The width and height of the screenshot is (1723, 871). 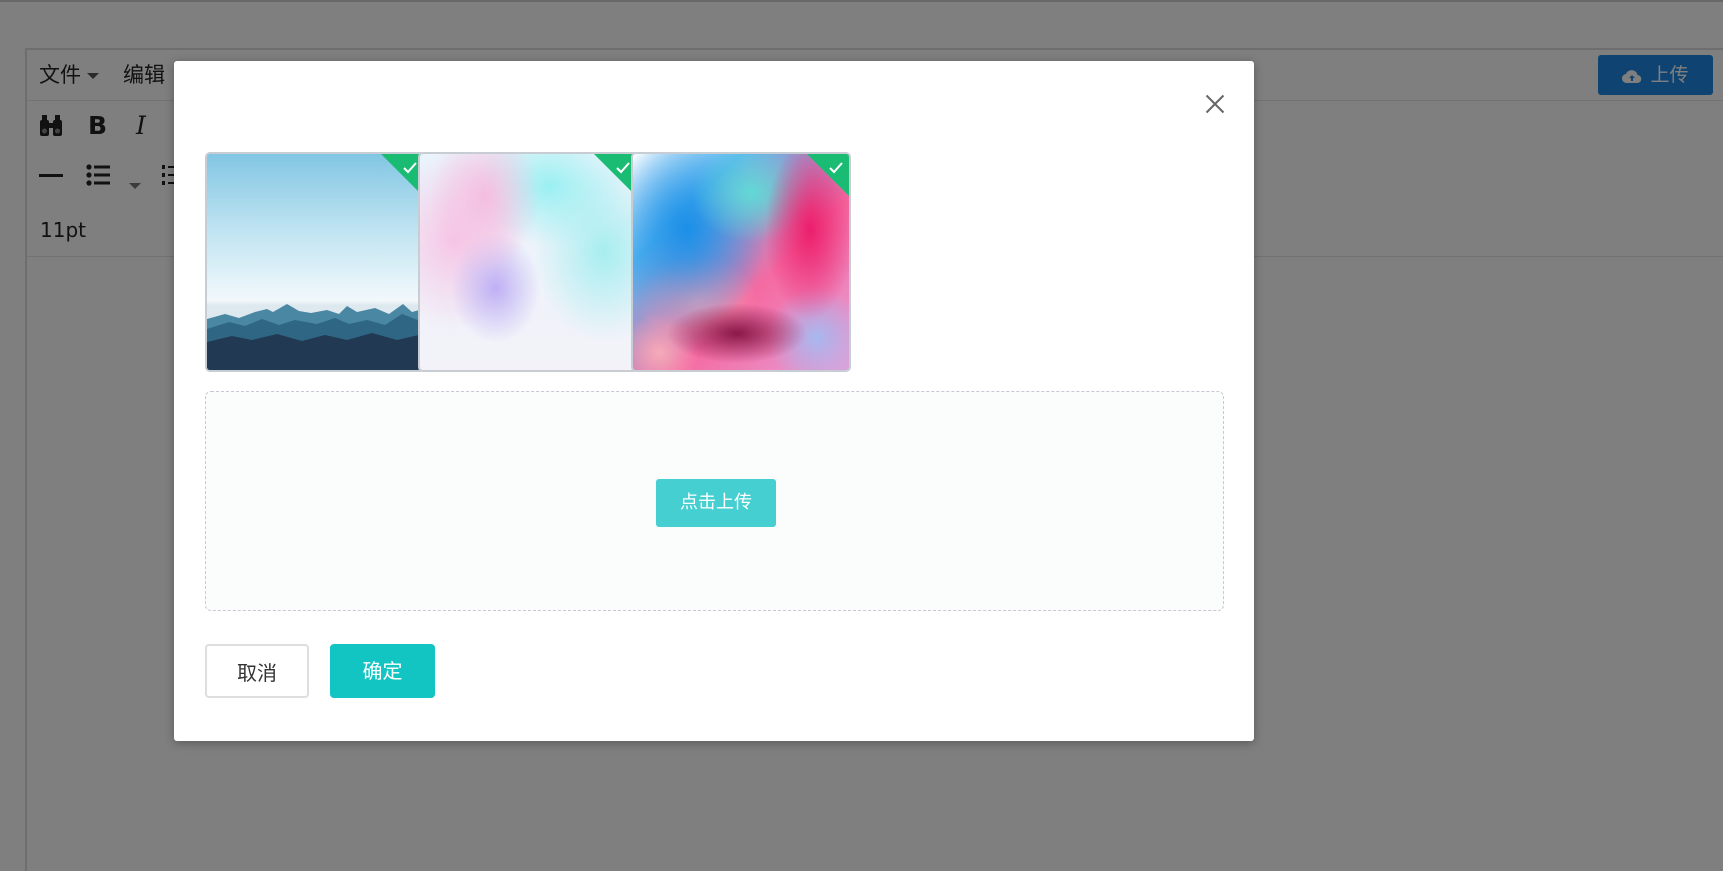 I want to click on upload-dropzone: 点击上传, so click(x=714, y=501).